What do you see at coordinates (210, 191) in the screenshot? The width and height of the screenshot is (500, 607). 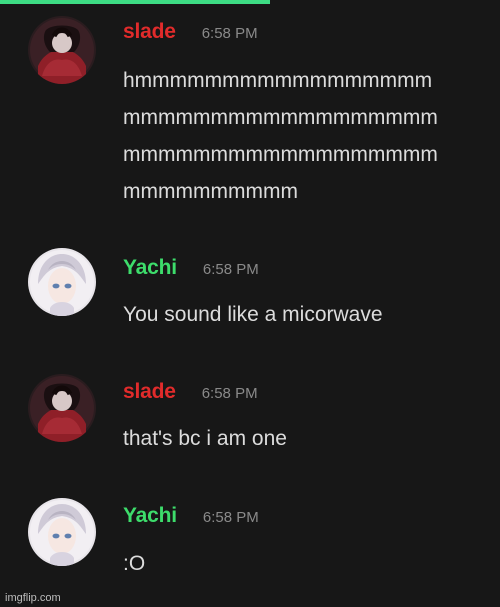 I see `message-line: mmmmmmmmmm` at bounding box center [210, 191].